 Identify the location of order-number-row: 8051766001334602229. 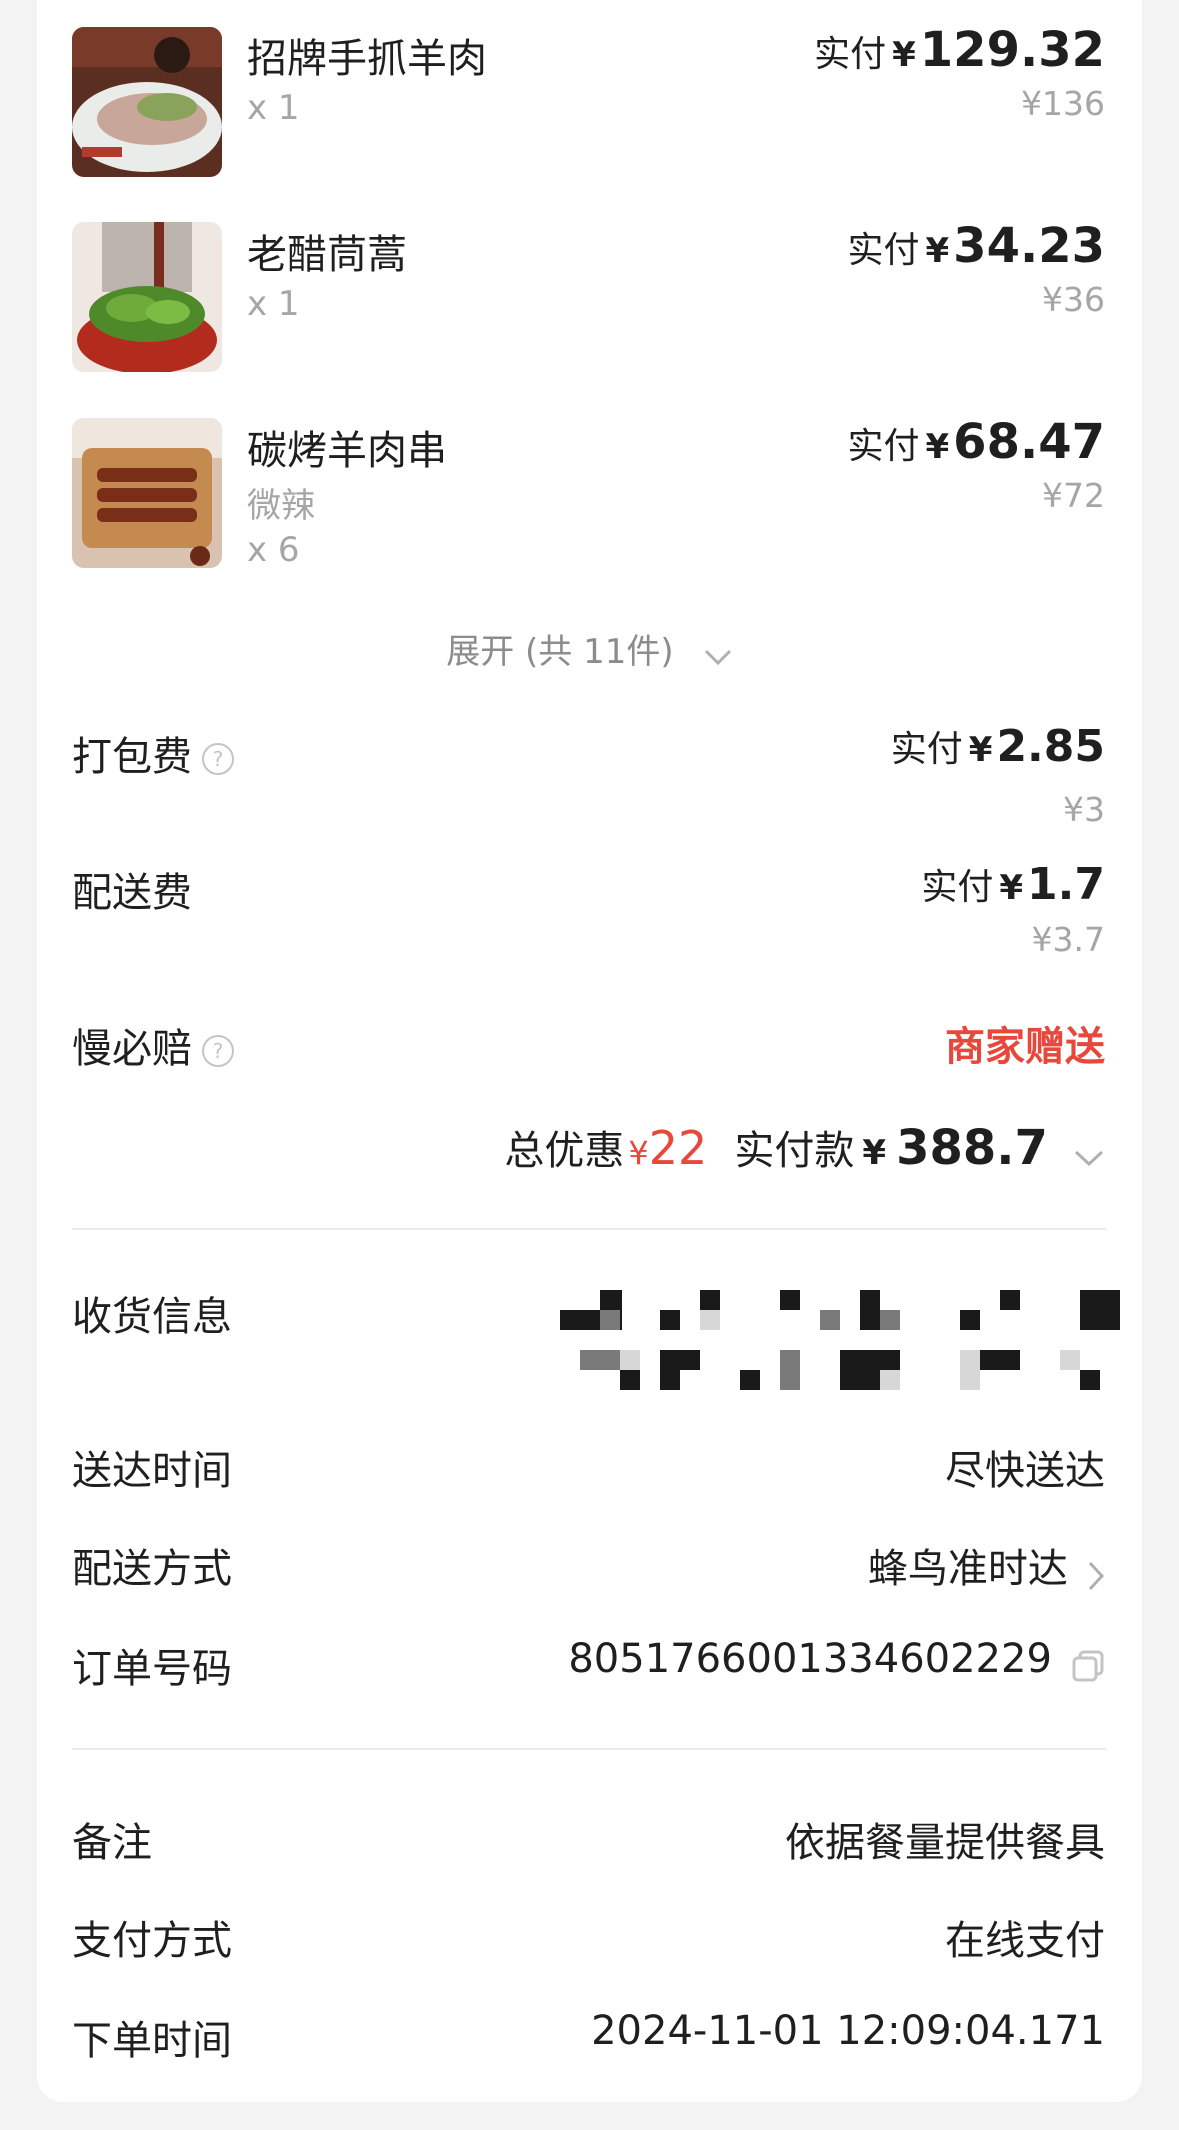
(836, 1661).